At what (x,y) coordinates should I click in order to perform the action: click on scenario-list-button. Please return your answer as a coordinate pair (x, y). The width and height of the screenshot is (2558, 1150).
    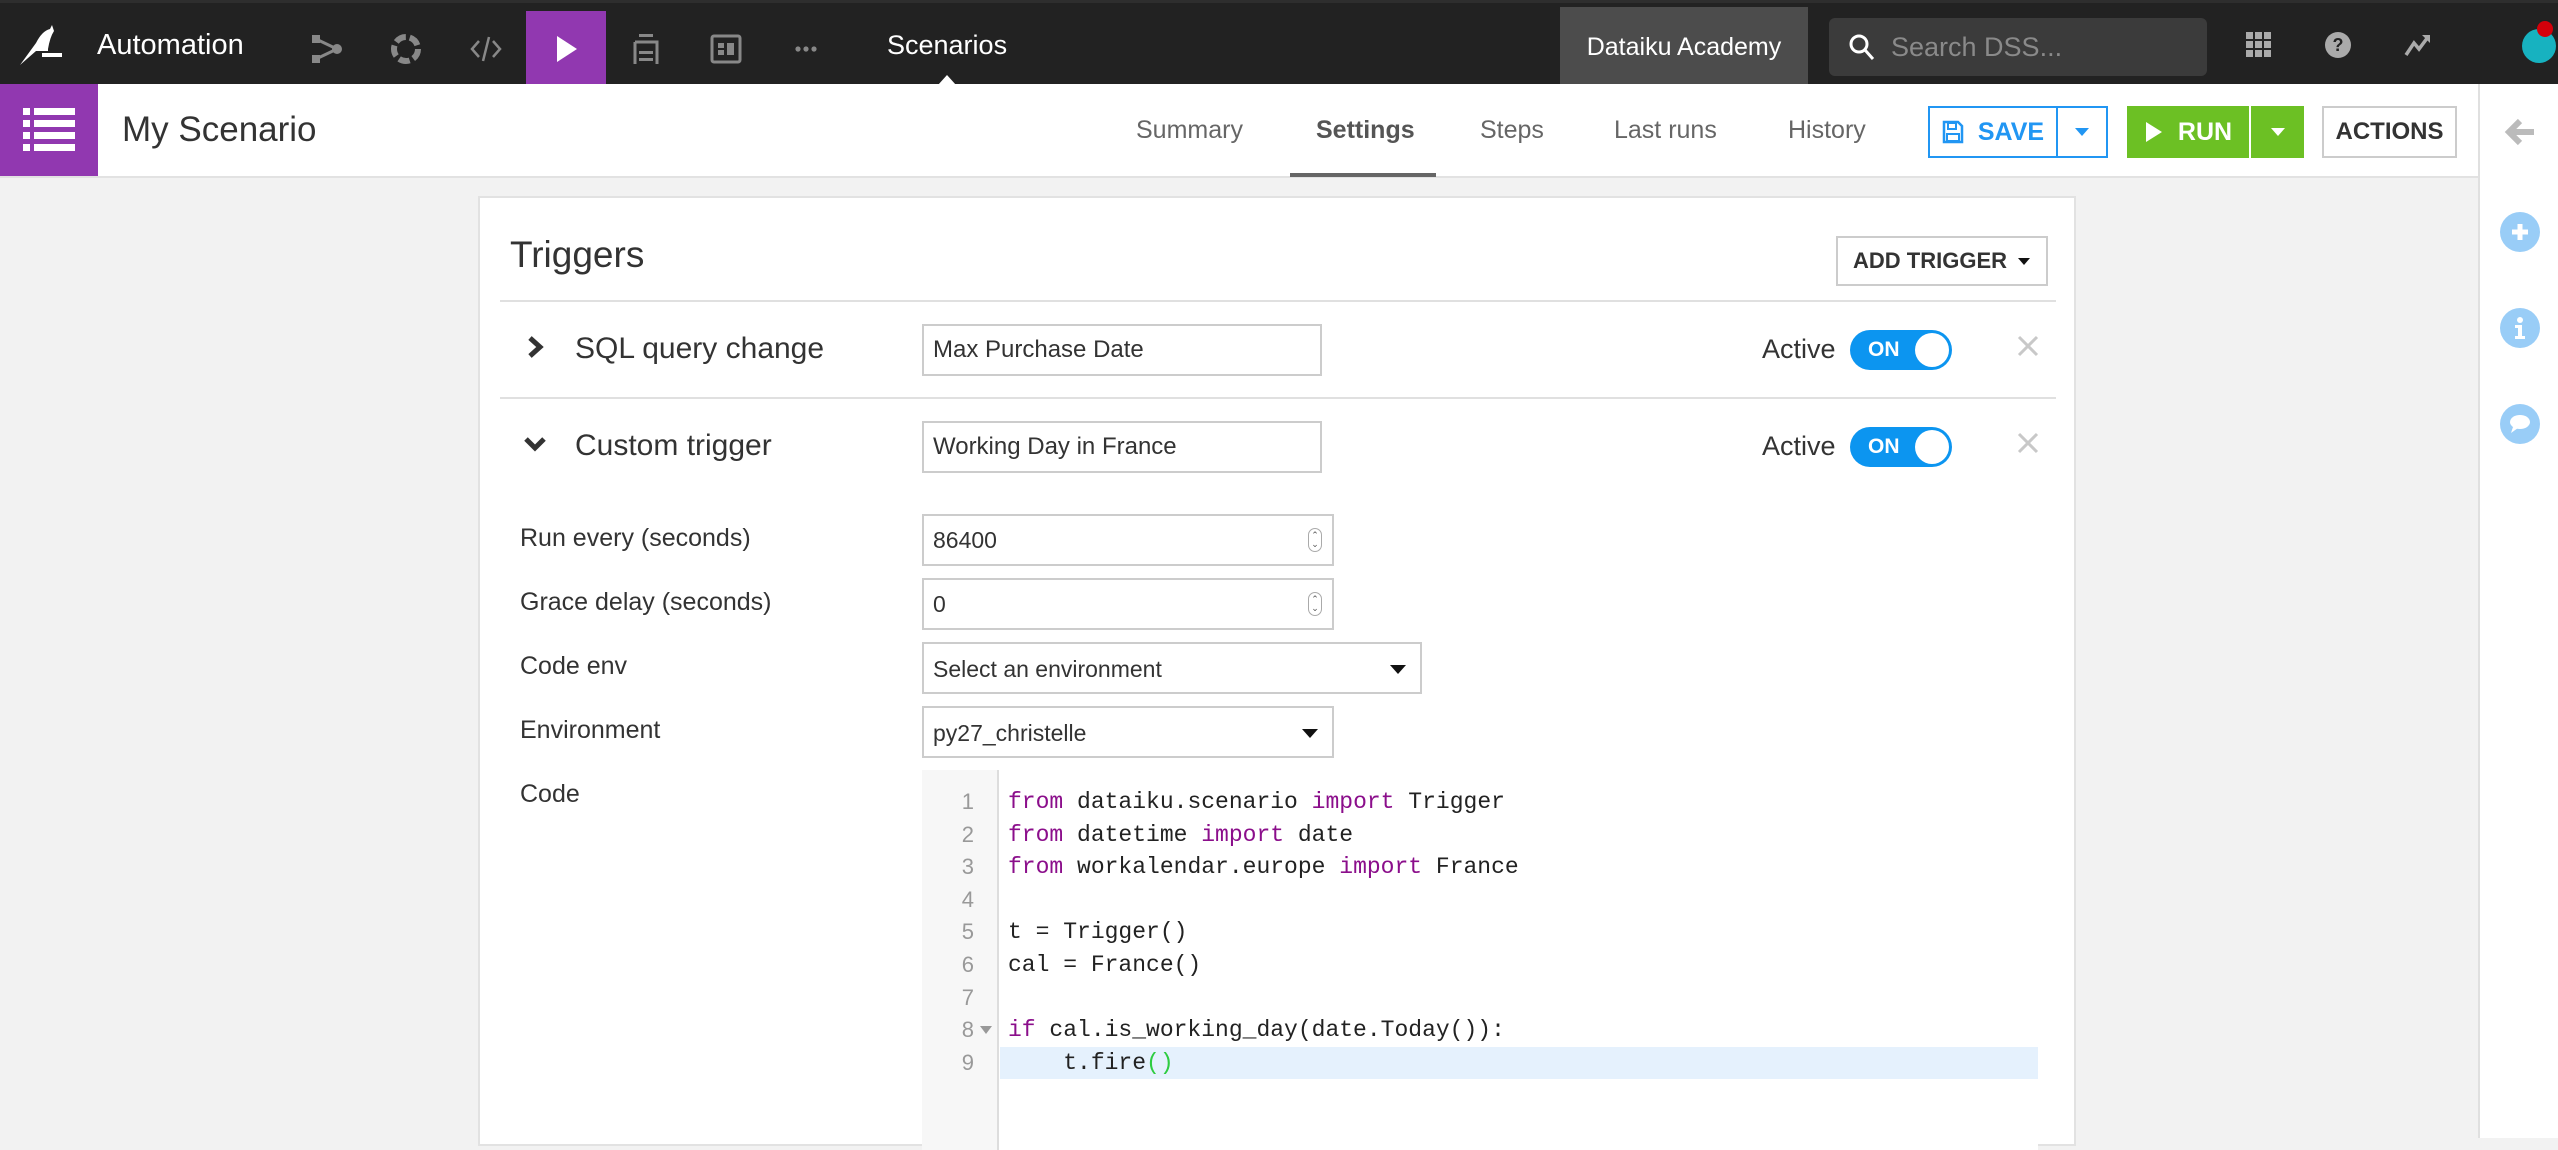
    Looking at the image, I should click on (49, 130).